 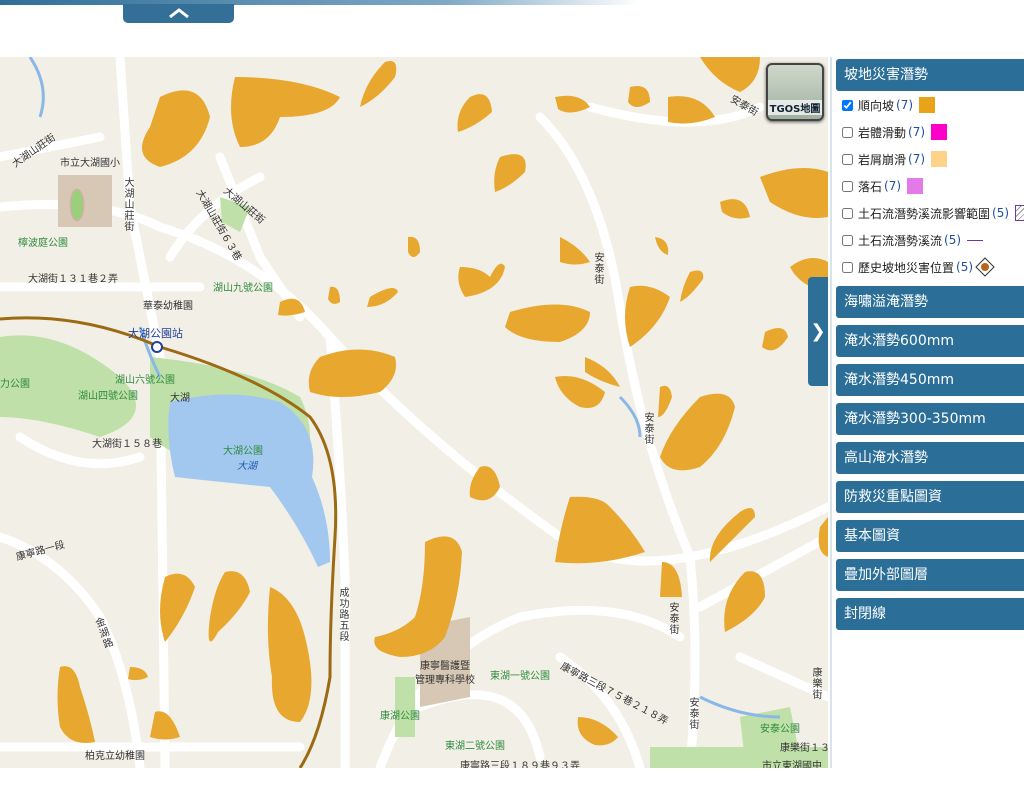 What do you see at coordinates (930, 380) in the screenshot?
I see `section-flood-450: 淹水潛勢450mm` at bounding box center [930, 380].